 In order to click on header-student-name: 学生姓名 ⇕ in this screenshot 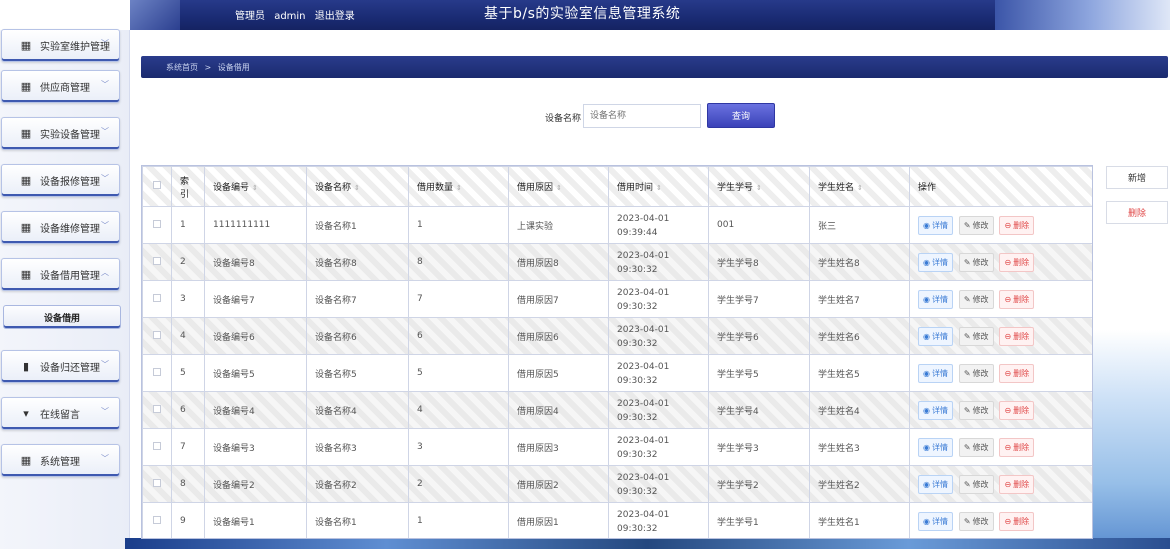, I will do `click(859, 186)`.